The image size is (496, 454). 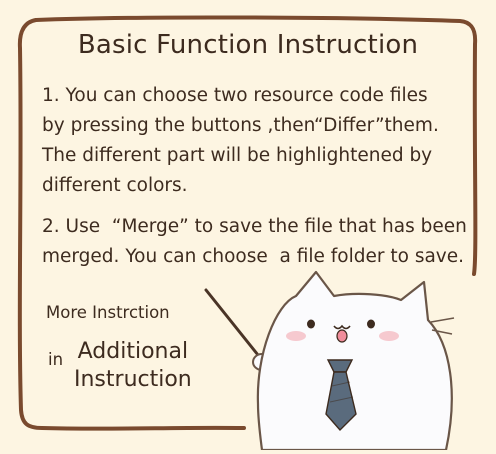 I want to click on page-title: Basic Function Instruction, so click(x=248, y=45).